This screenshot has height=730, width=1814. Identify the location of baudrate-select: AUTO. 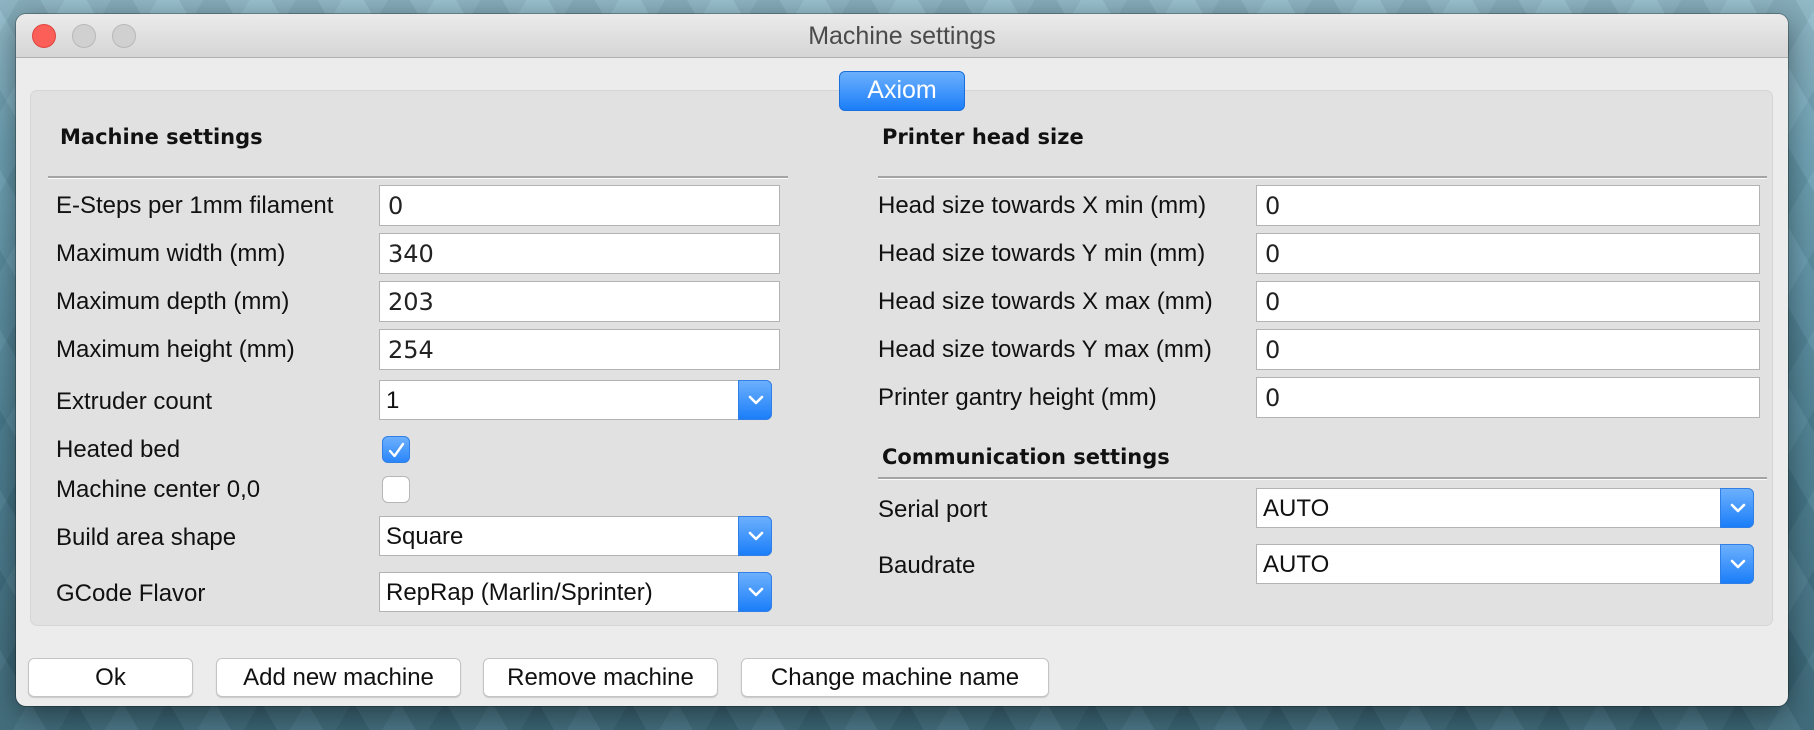
(1505, 564).